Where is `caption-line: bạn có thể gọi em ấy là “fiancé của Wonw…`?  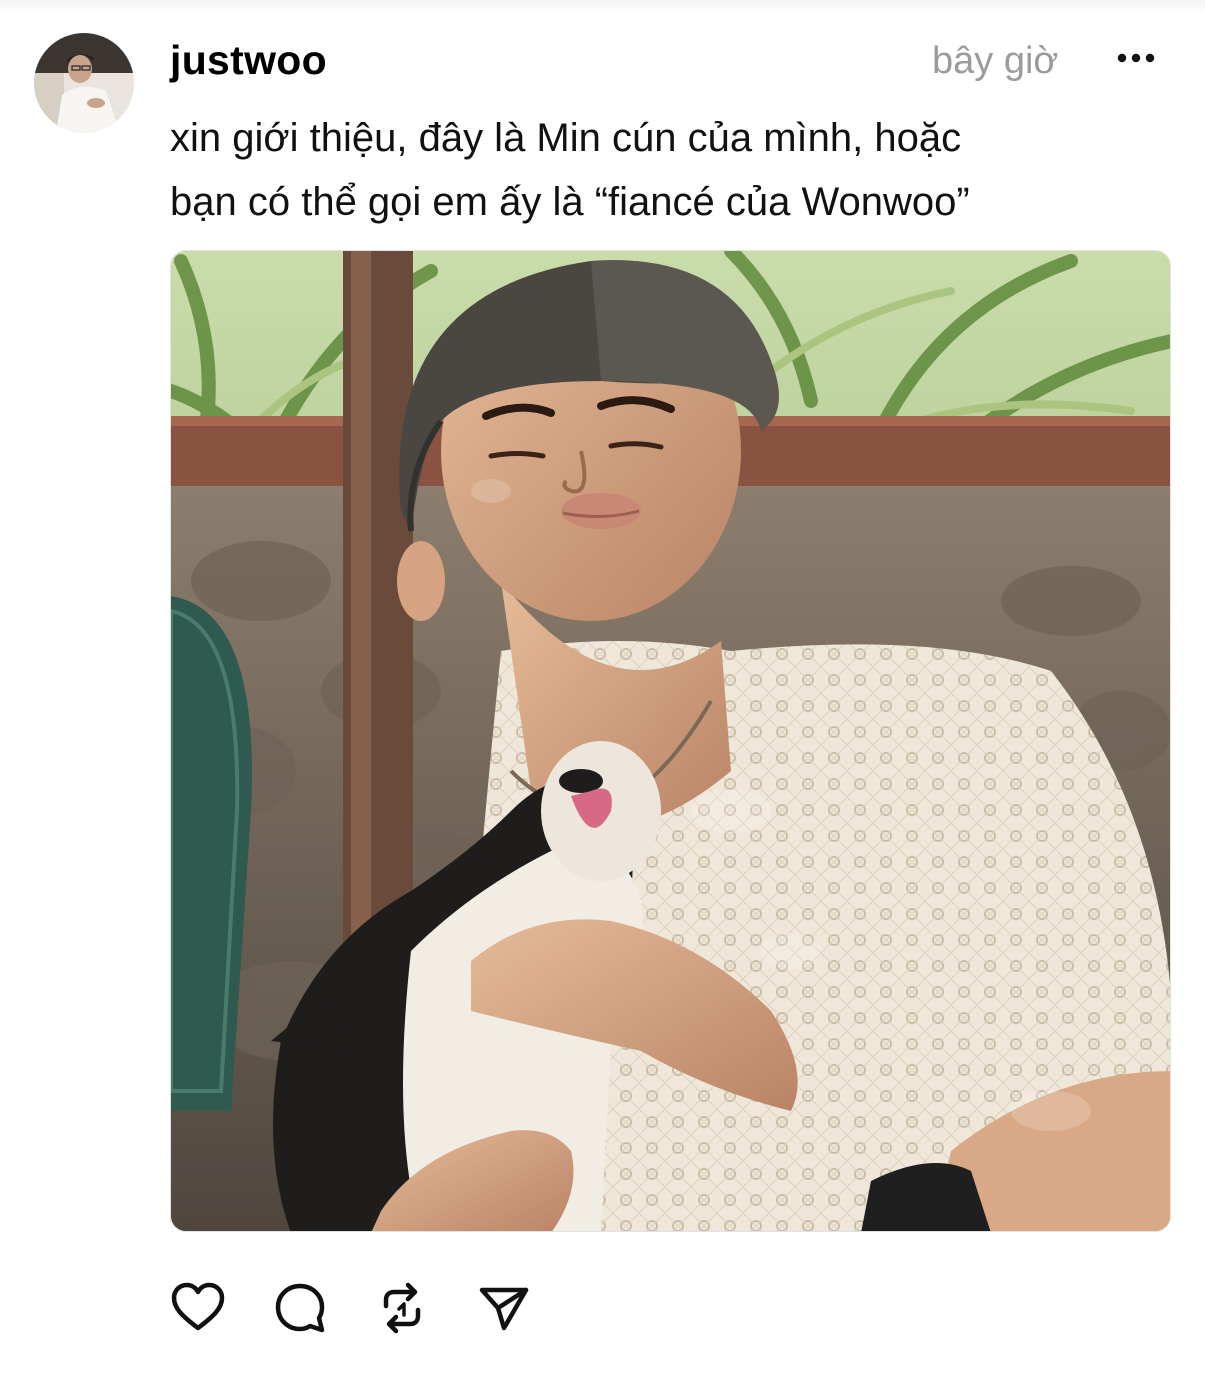
caption-line: bạn có thể gọi em ấy là “fiancé của Wonw… is located at coordinates (570, 202).